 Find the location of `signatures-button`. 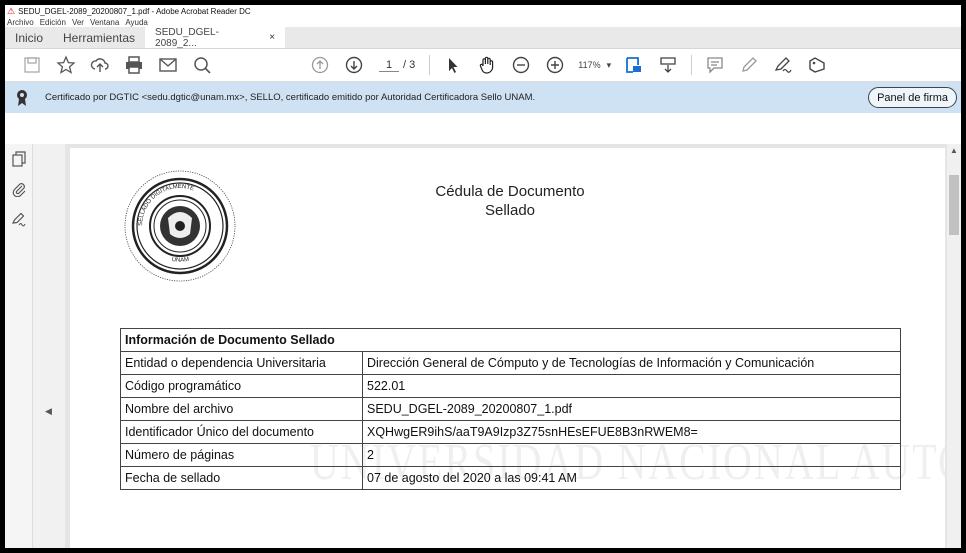

signatures-button is located at coordinates (19, 219).